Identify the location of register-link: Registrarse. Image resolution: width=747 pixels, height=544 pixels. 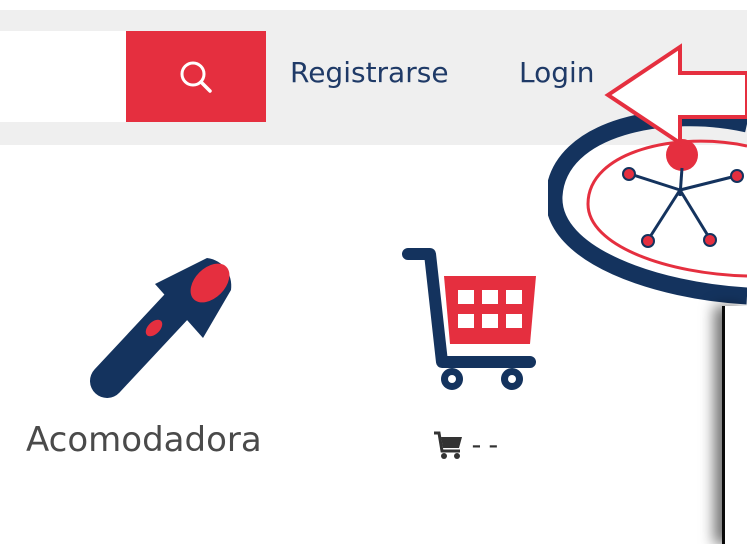
(369, 72).